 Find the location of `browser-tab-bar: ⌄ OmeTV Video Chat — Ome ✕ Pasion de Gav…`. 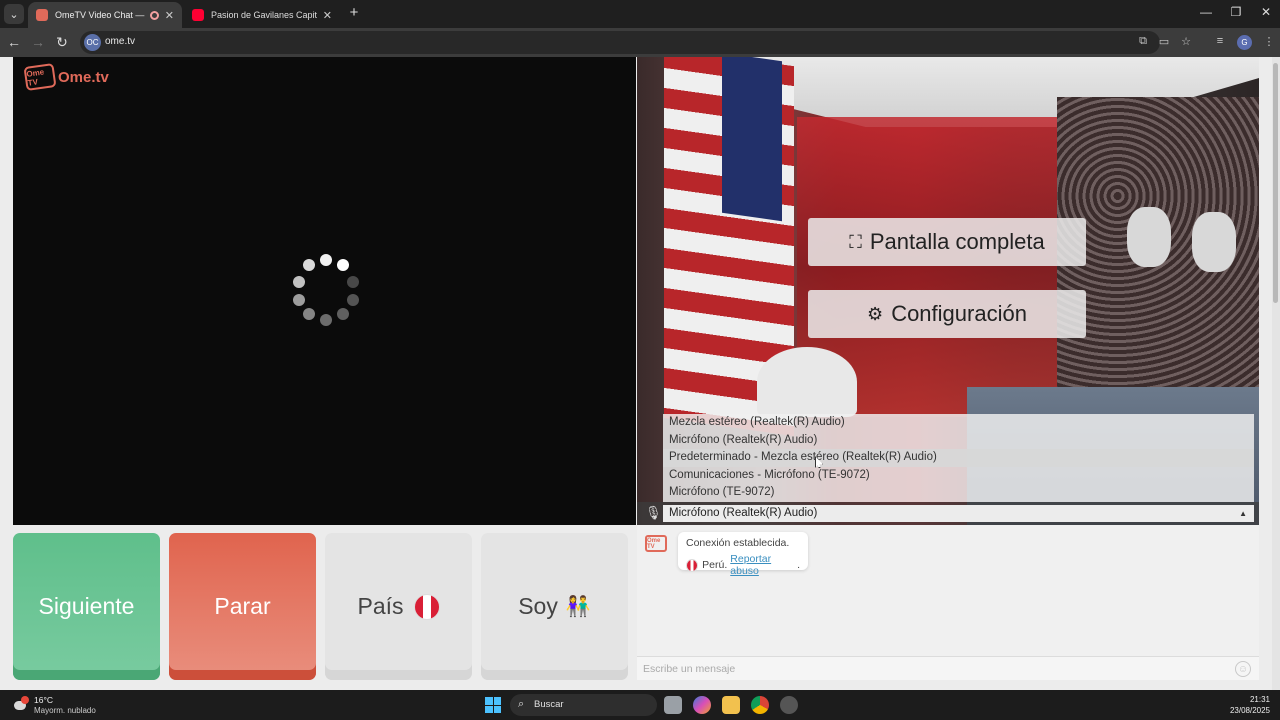

browser-tab-bar: ⌄ OmeTV Video Chat — Ome ✕ Pasion de Gav… is located at coordinates (640, 14).